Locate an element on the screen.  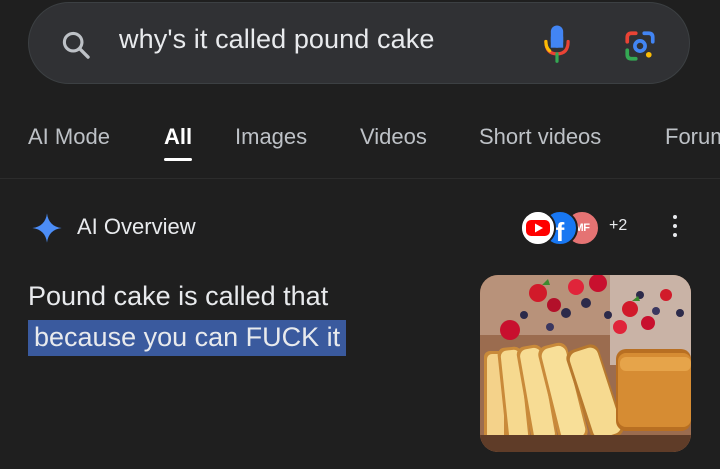
source-avatars: f MF +2 is located at coordinates (580, 228).